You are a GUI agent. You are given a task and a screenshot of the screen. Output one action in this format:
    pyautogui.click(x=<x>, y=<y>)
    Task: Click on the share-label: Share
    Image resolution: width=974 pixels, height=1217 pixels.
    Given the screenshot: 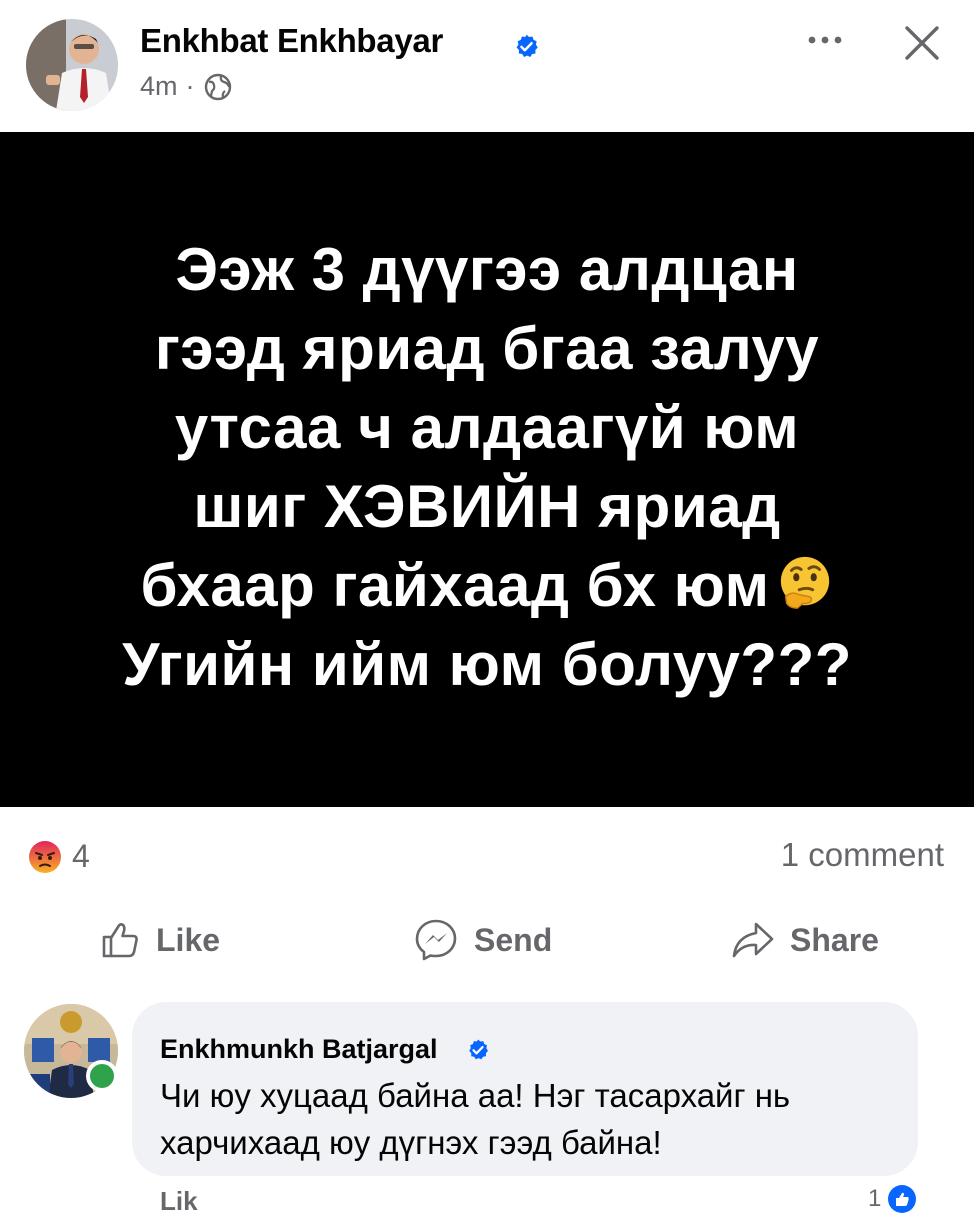 What is the action you would take?
    pyautogui.click(x=834, y=939)
    